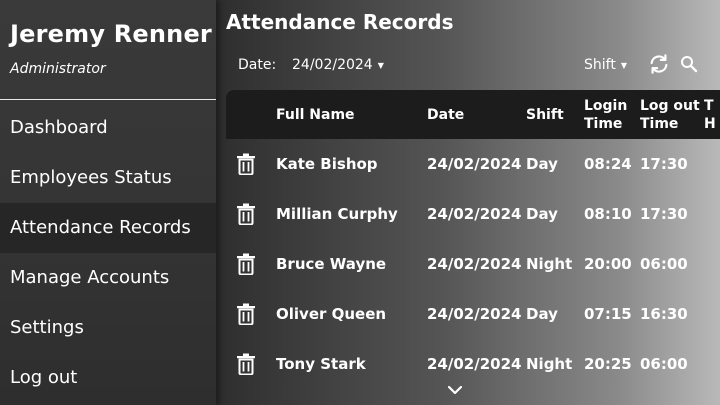 The height and width of the screenshot is (405, 720). Describe the element at coordinates (608, 214) in the screenshot. I see `cell-login-time: 08:10` at that location.